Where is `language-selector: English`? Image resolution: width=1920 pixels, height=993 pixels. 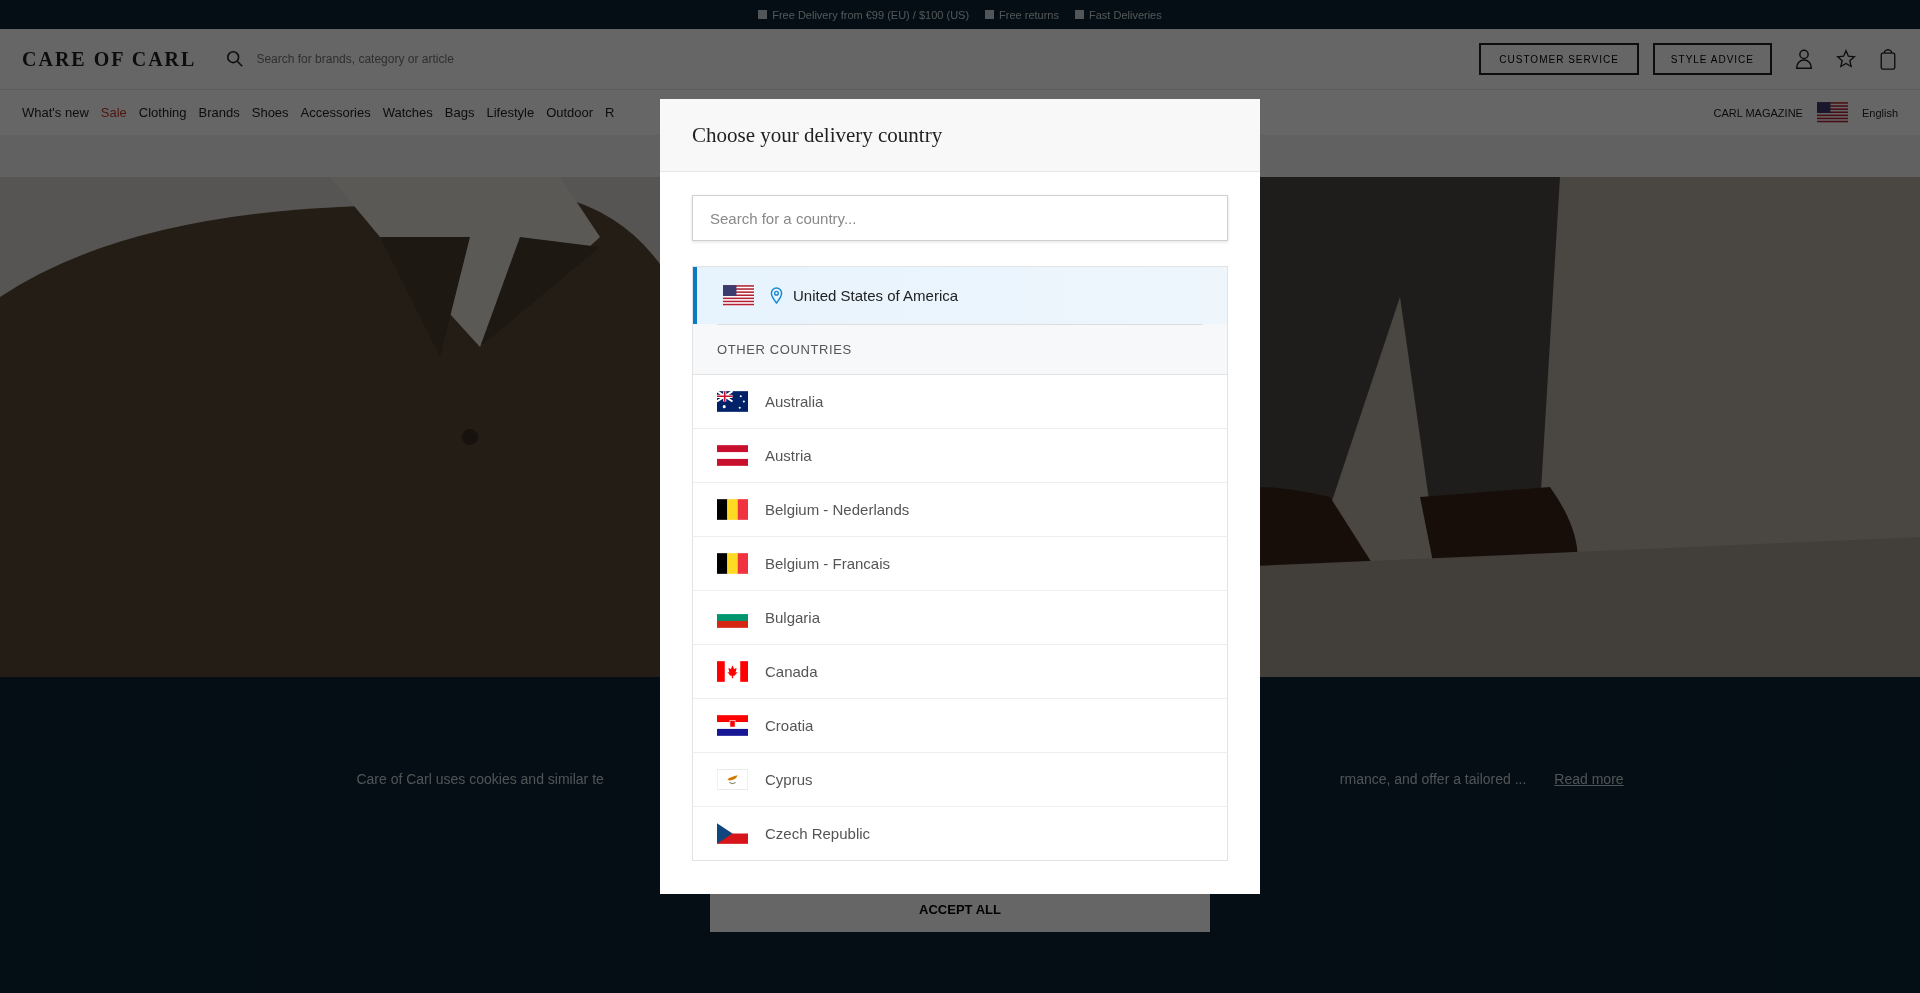 language-selector: English is located at coordinates (1879, 112).